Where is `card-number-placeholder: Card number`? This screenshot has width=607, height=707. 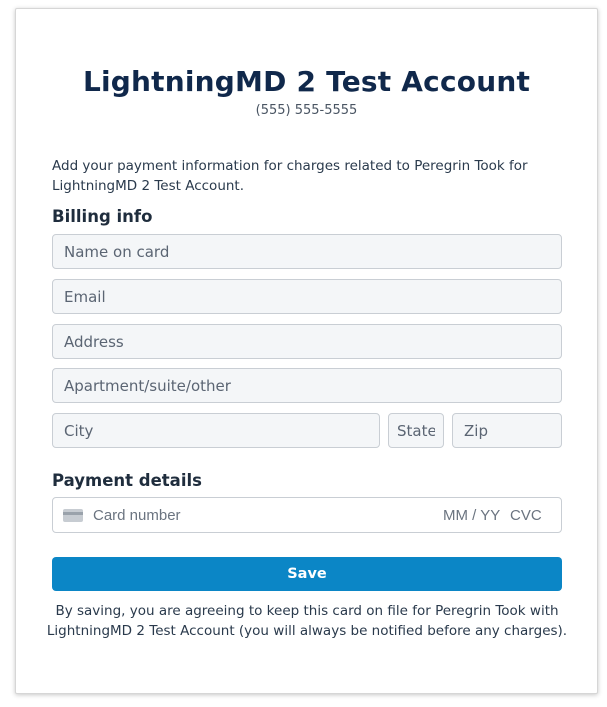 card-number-placeholder: Card number is located at coordinates (137, 515).